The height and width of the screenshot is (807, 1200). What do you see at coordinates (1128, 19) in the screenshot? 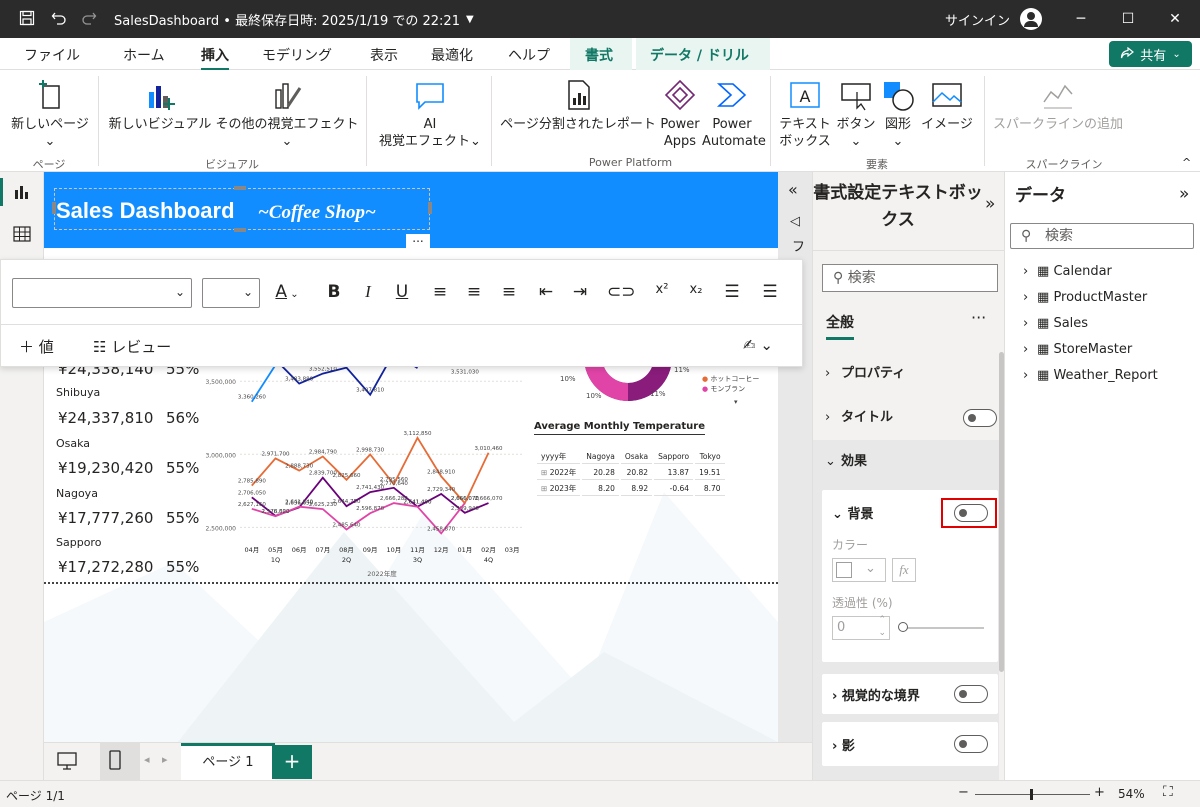
I see `maximize-icon: ☐` at bounding box center [1128, 19].